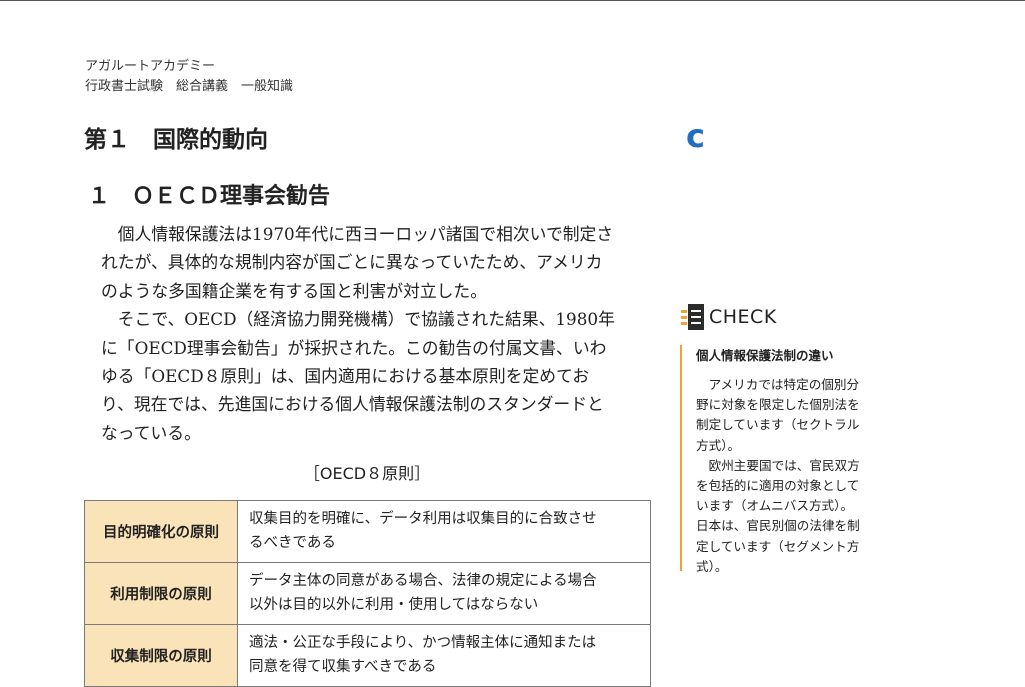 This screenshot has width=1025, height=687. I want to click on running-header: アガルートアカデミー 行政書士試験 総合講義 一般知識, so click(189, 77).